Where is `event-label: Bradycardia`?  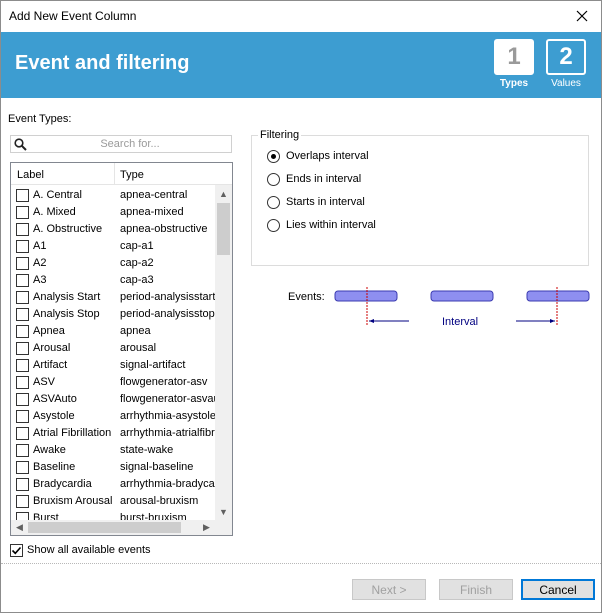
event-label: Bradycardia is located at coordinates (62, 484).